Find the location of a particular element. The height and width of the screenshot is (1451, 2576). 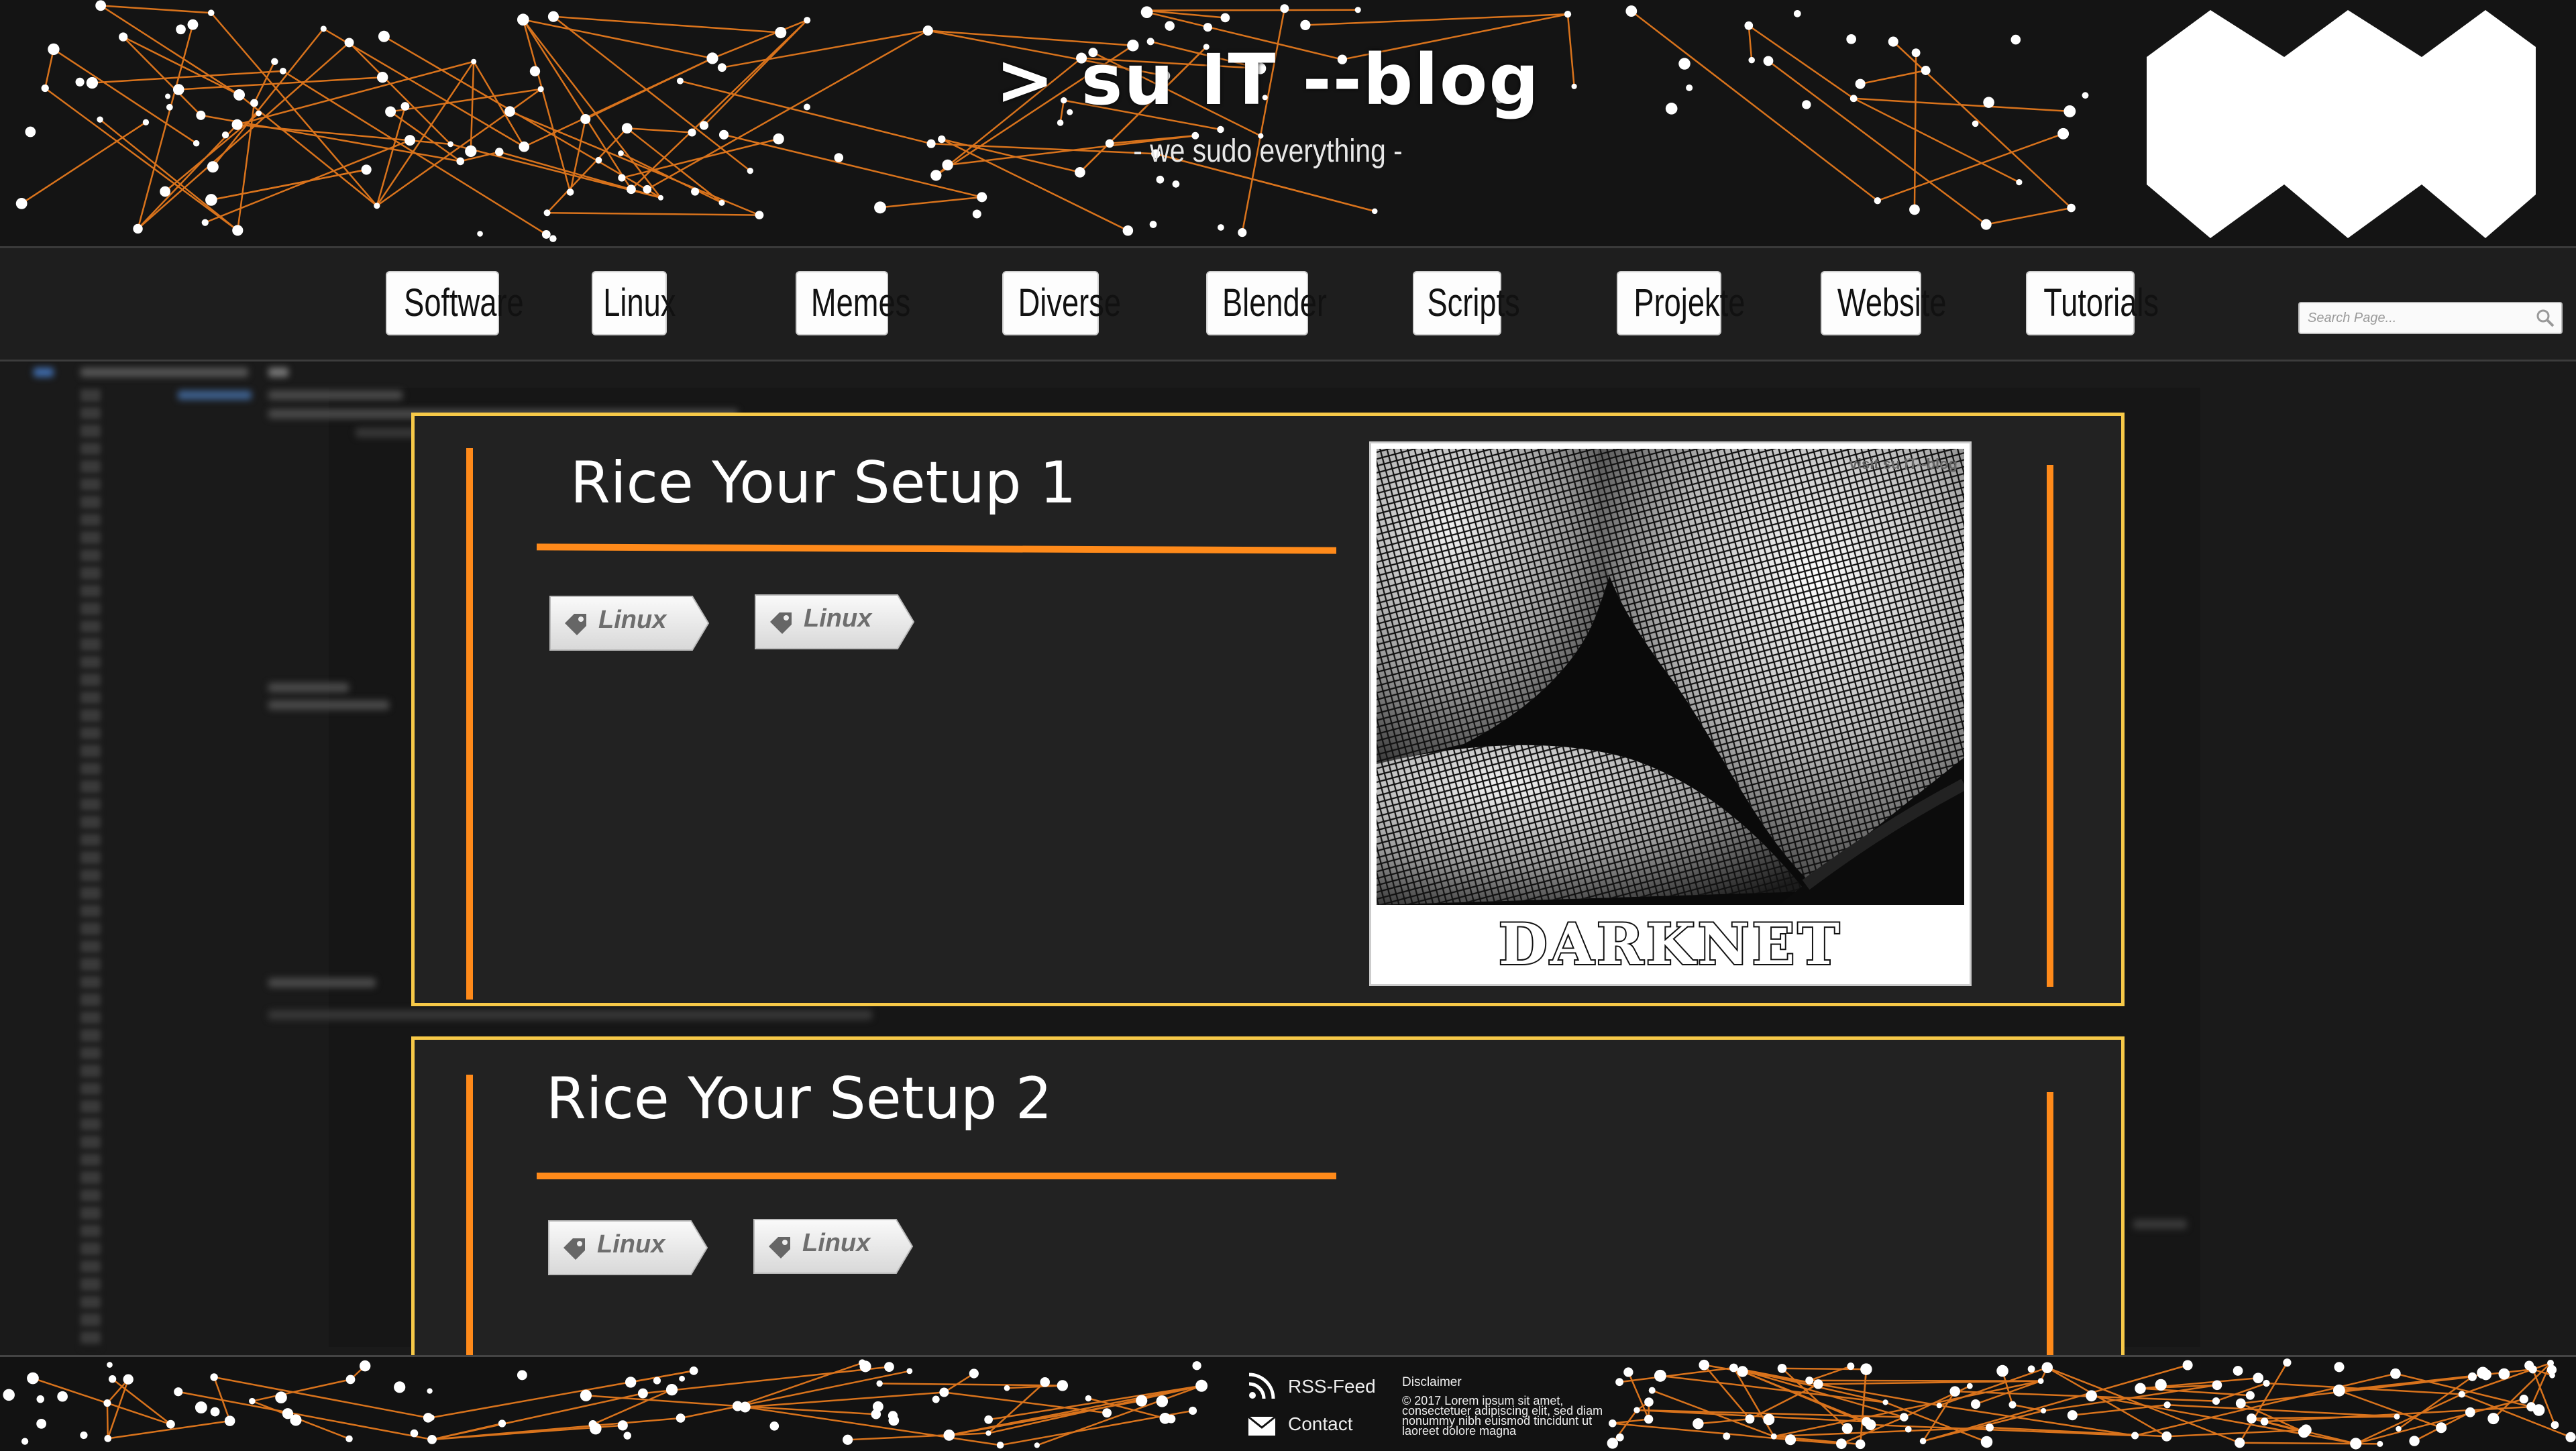

nav-diverse: Diverse is located at coordinates (1050, 303).